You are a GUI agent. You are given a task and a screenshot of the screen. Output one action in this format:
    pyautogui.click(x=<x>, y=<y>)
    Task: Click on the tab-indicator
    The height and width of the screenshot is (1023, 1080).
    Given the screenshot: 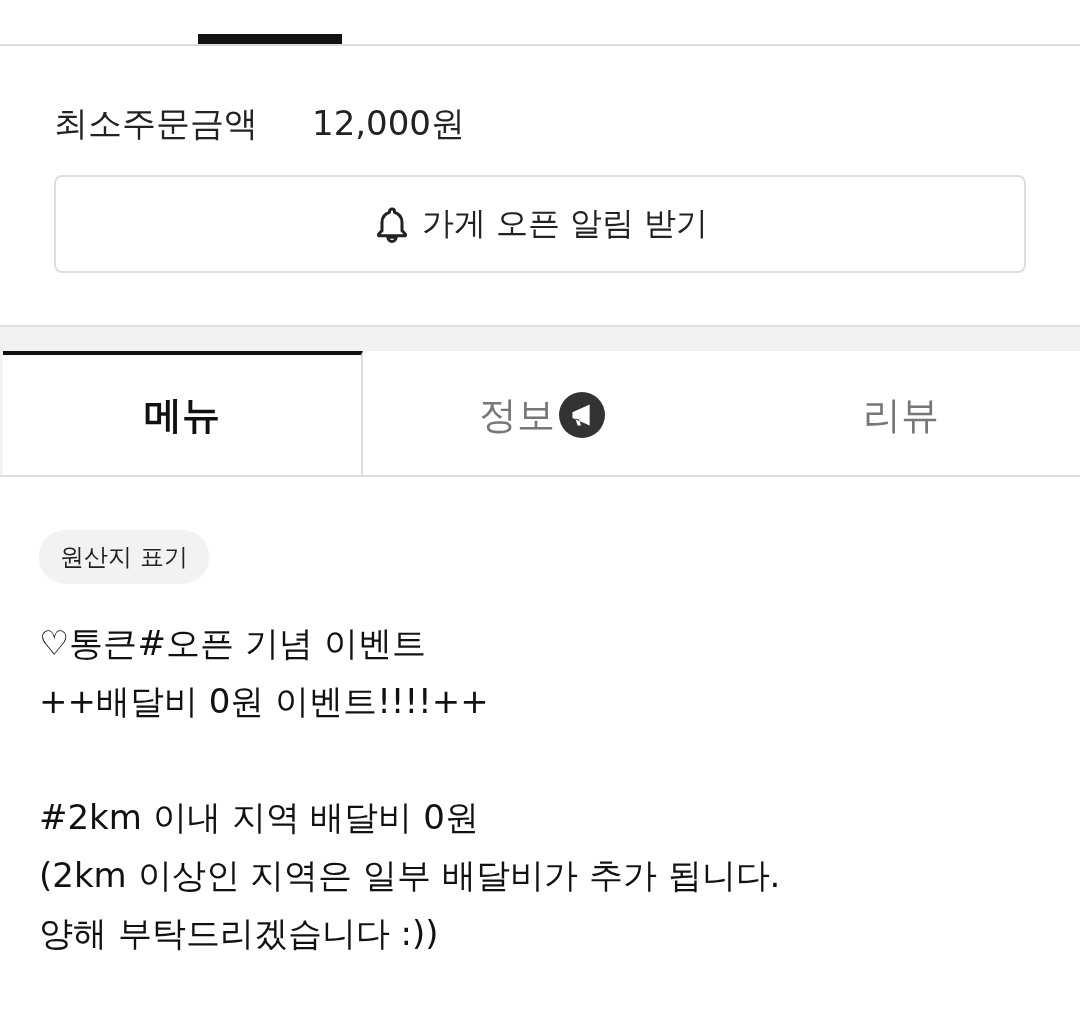 What is the action you would take?
    pyautogui.click(x=270, y=39)
    